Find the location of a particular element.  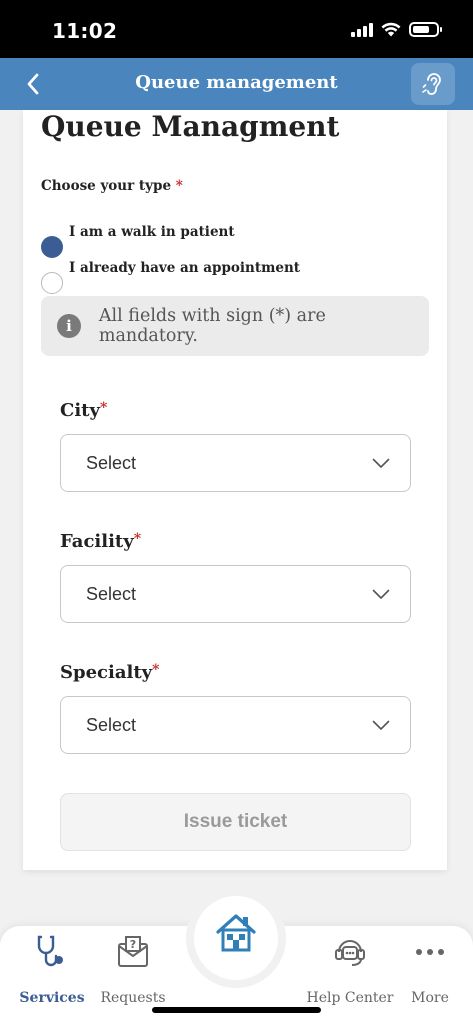

issue-ticket-button: Issue ticket is located at coordinates (235, 822).